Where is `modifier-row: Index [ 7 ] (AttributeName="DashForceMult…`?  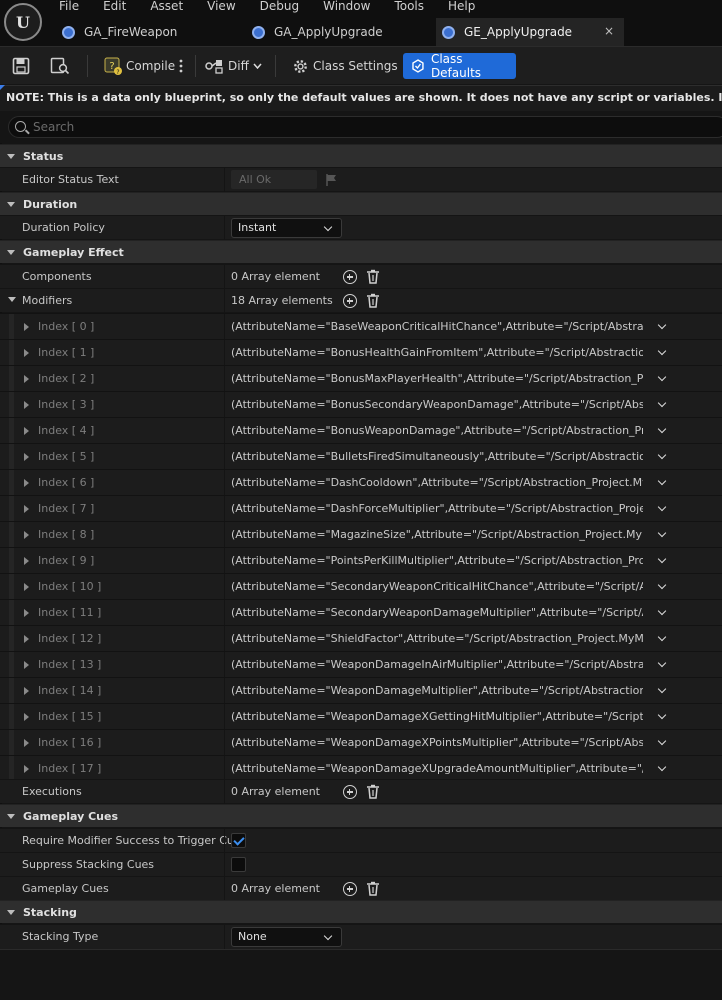 modifier-row: Index [ 7 ] (AttributeName="DashForceMult… is located at coordinates (361, 508).